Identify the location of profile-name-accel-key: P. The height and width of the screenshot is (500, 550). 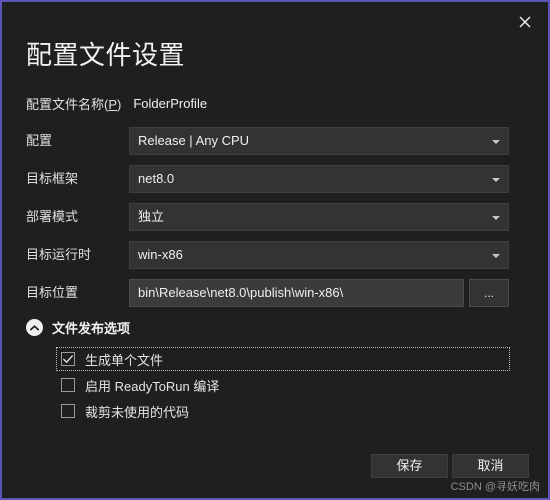
(113, 104).